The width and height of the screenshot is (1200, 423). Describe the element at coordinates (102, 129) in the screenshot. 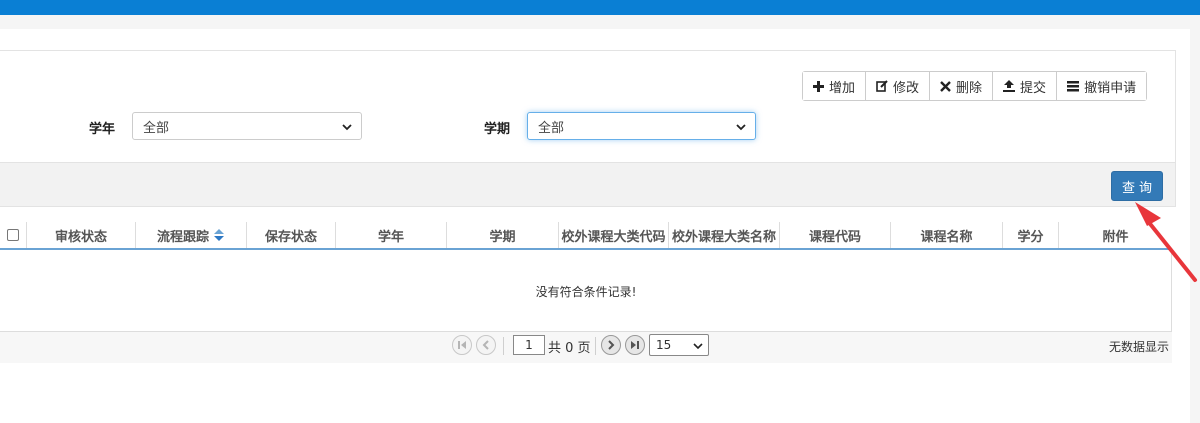

I see `year-label: 学年` at that location.